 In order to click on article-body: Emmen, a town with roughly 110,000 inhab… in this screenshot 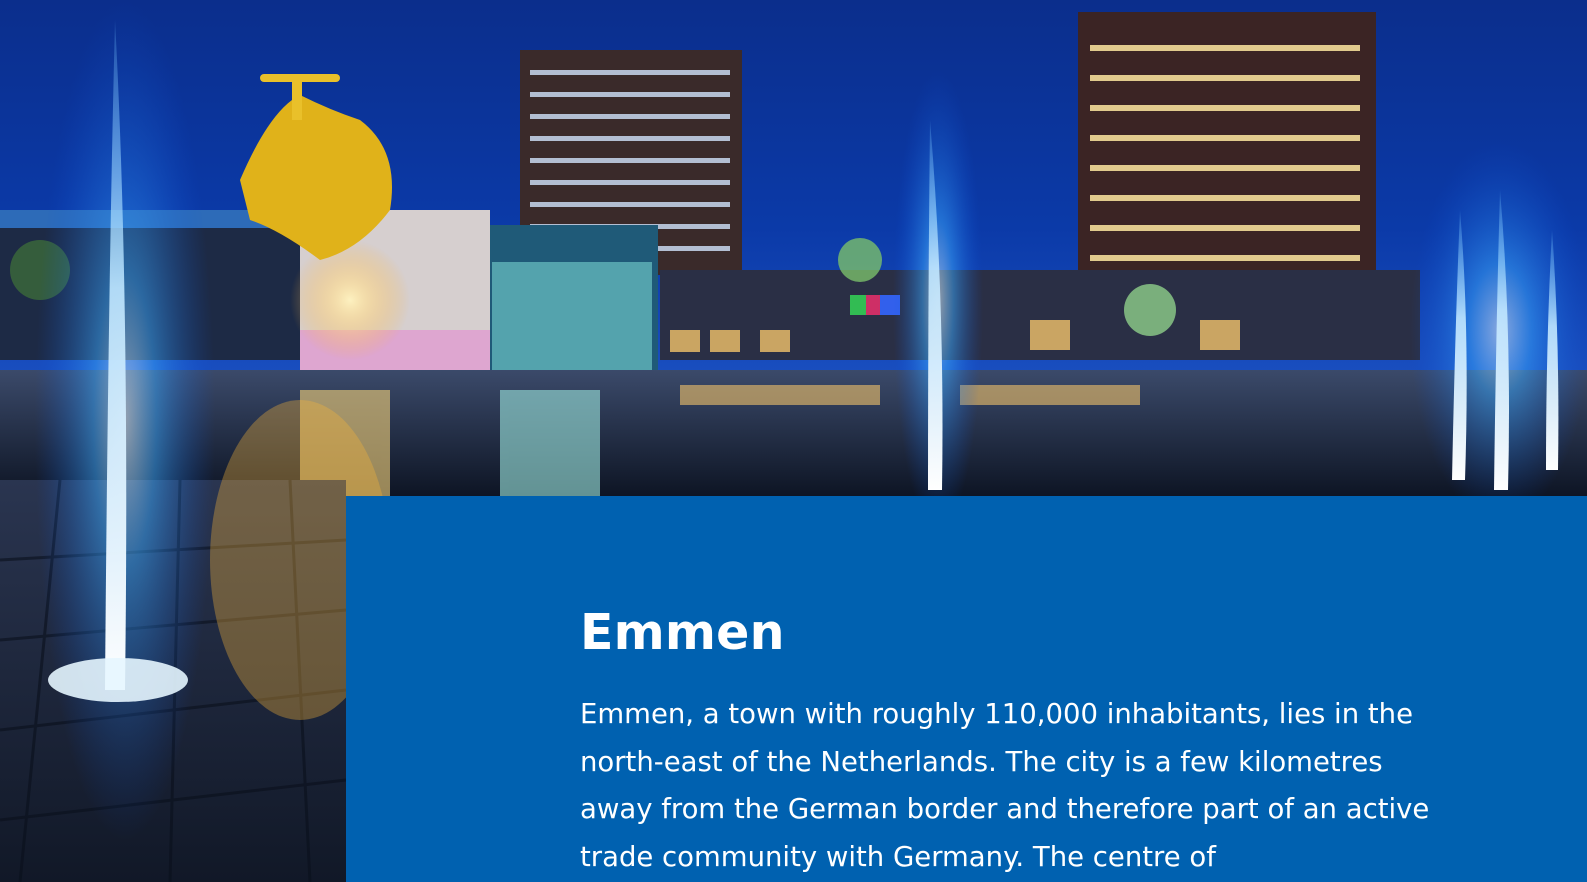, I will do `click(1005, 785)`.